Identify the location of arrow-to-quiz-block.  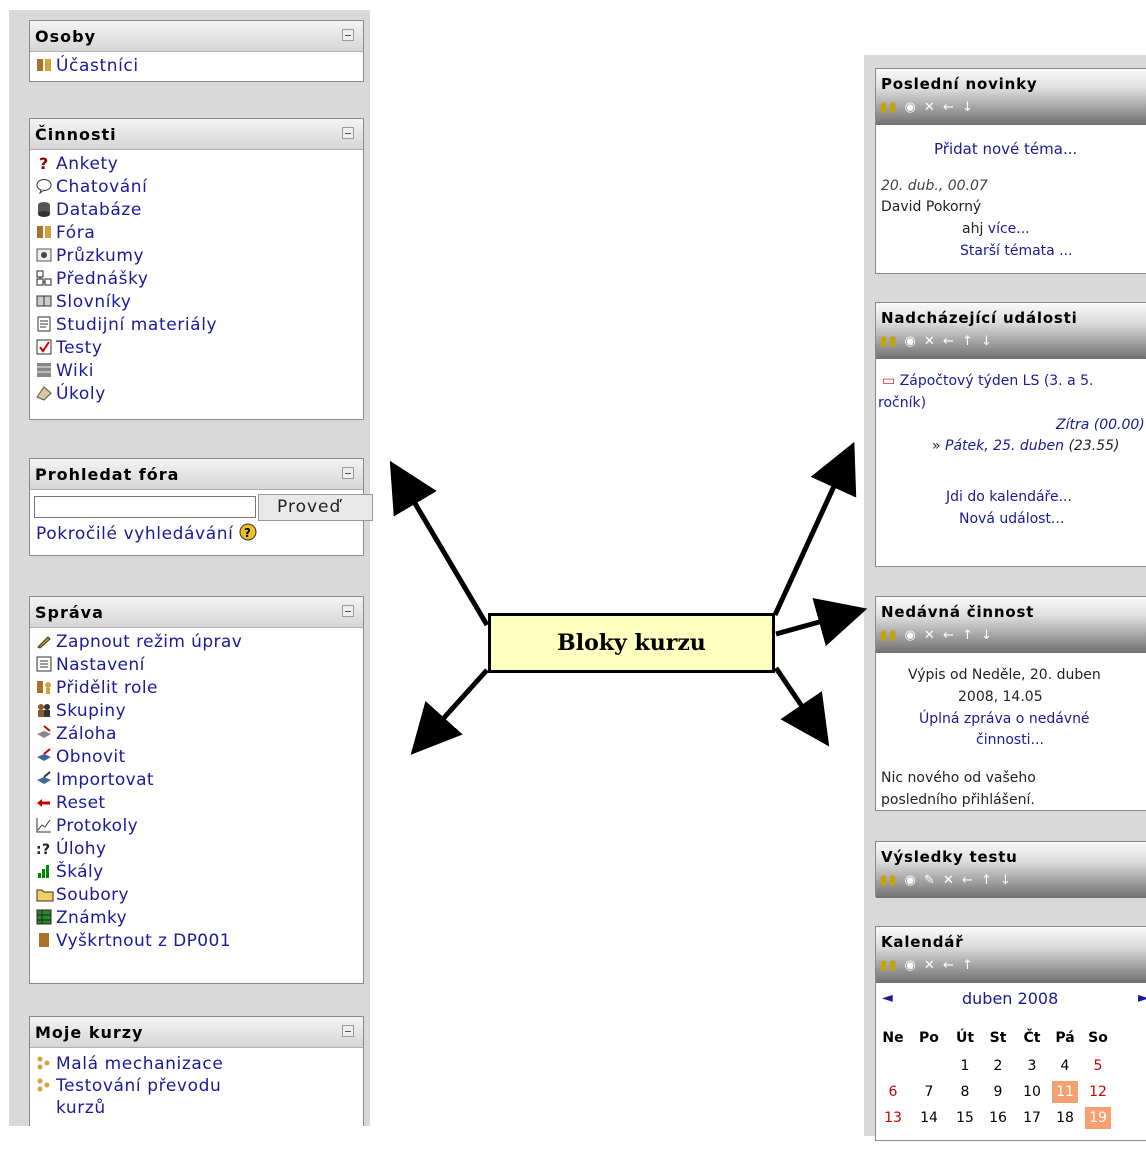
(801, 706).